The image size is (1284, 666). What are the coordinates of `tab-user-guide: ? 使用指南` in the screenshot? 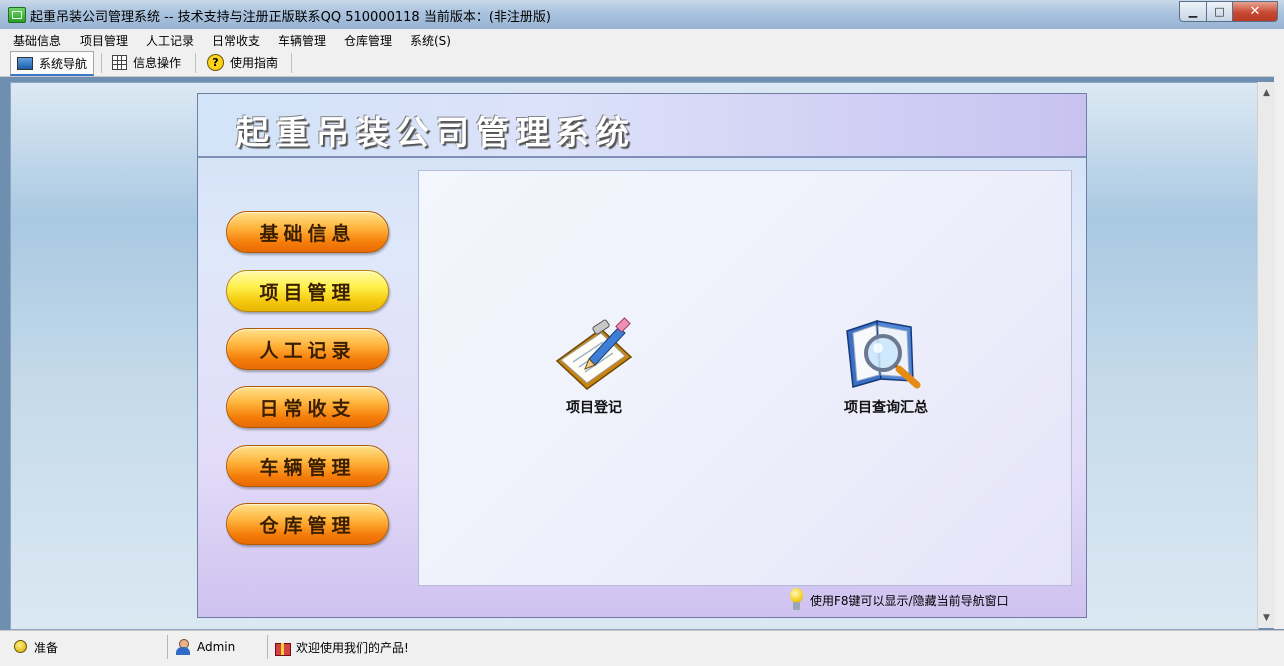 It's located at (242, 62).